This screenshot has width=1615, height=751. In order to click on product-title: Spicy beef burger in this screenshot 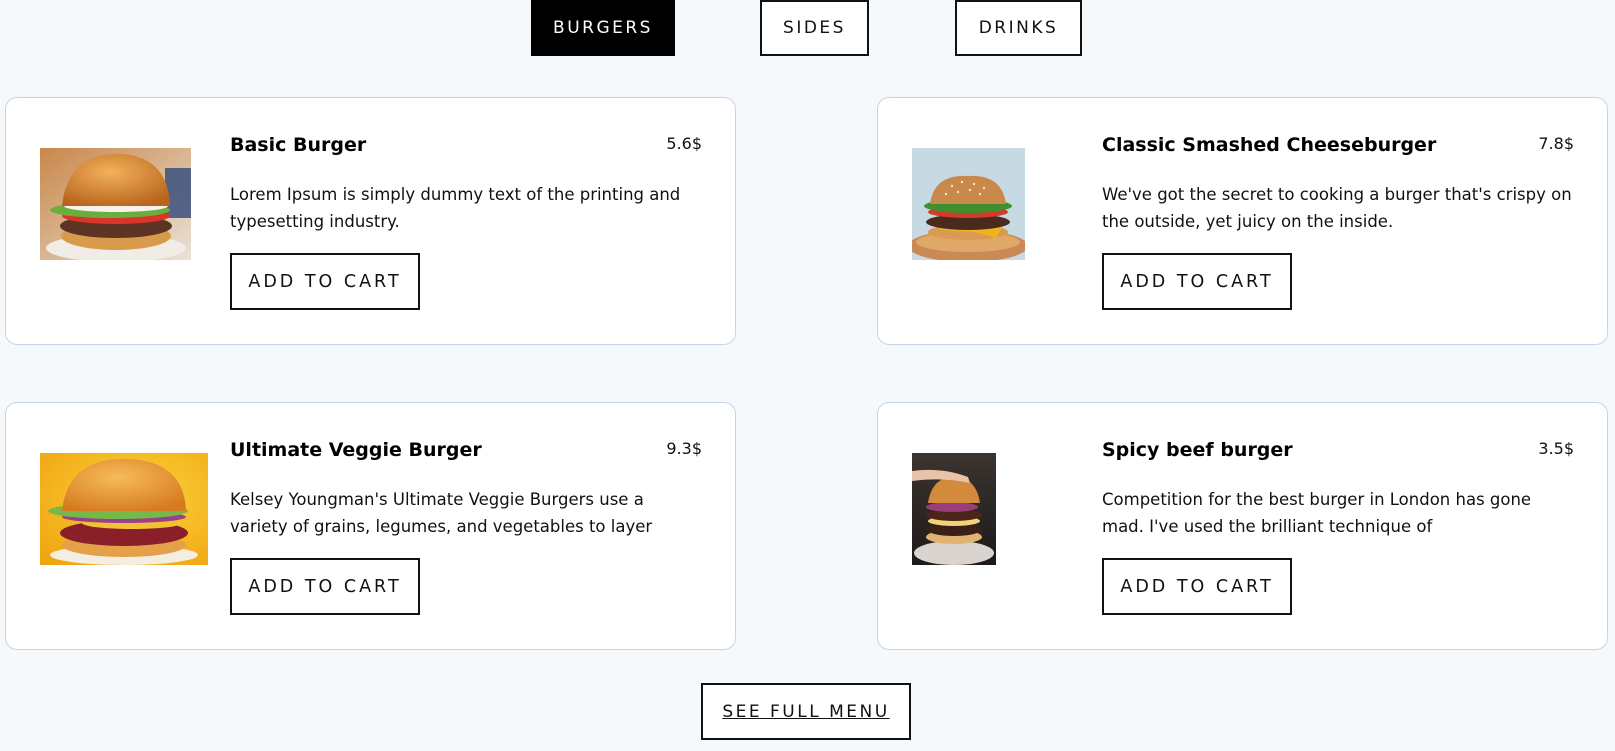, I will do `click(1197, 450)`.